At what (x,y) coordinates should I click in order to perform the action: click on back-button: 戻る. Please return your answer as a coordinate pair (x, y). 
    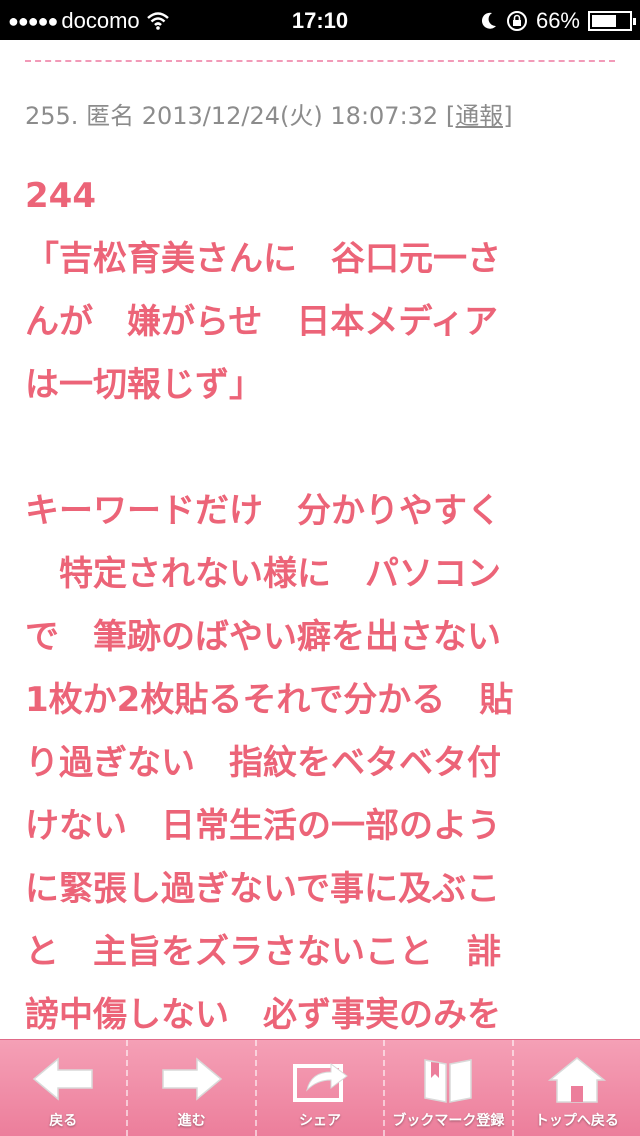
    Looking at the image, I should click on (64, 1088).